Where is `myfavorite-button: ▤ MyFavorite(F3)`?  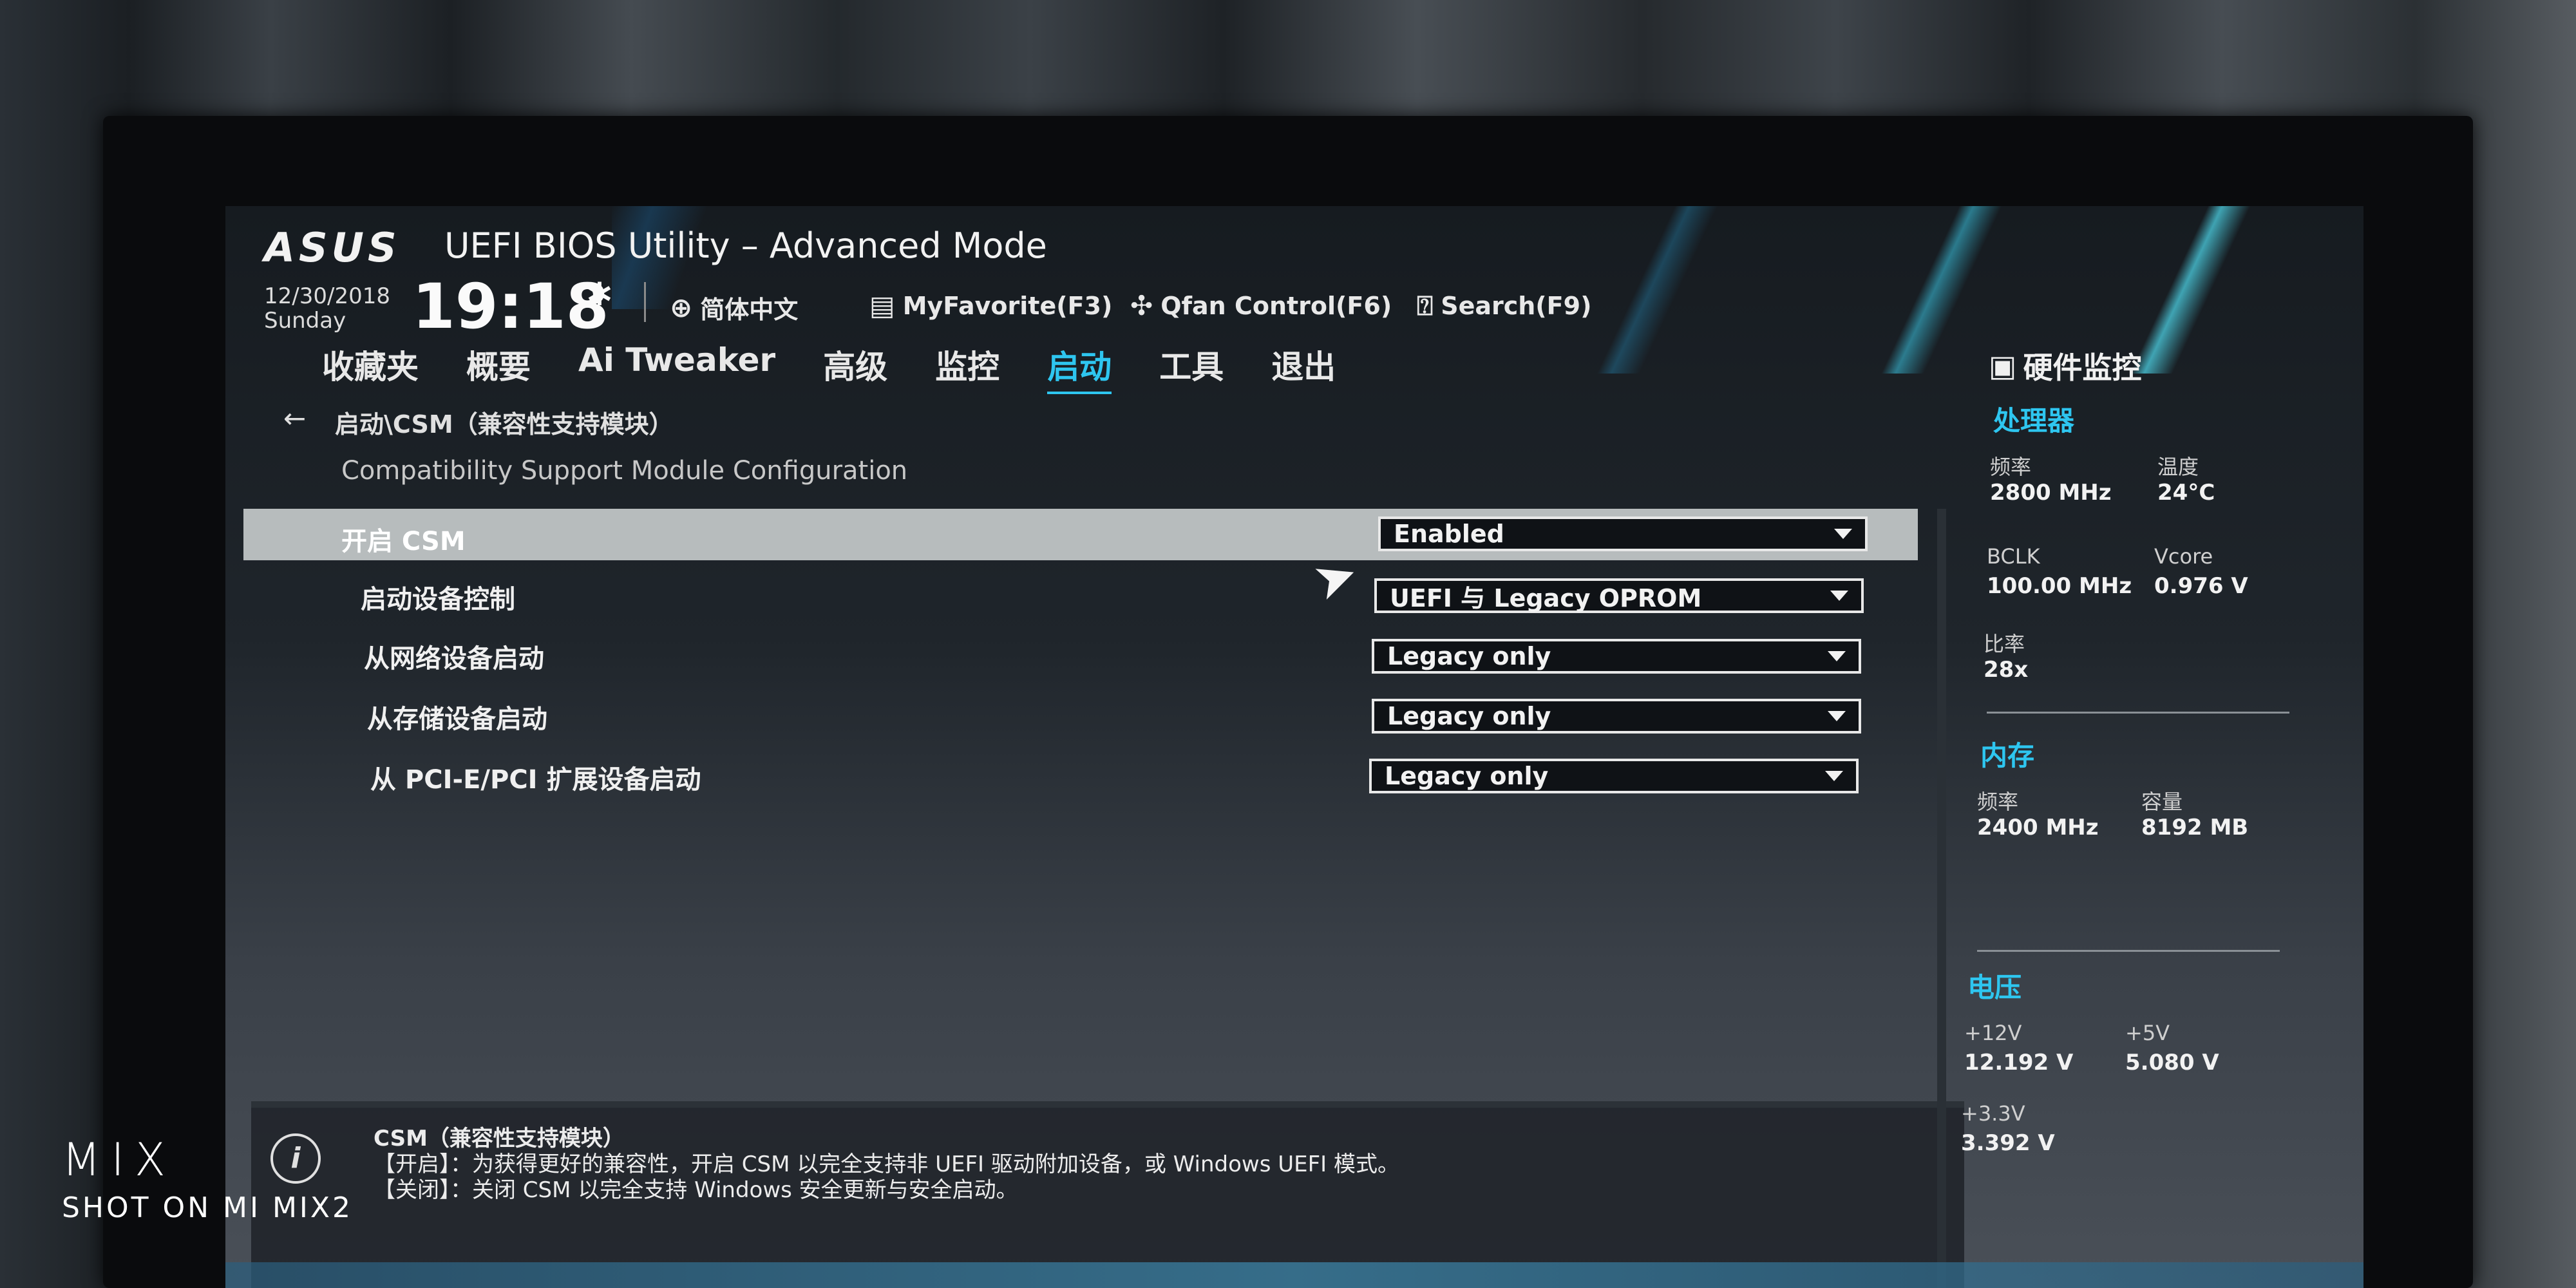
myfavorite-button: ▤ MyFavorite(F3) is located at coordinates (990, 305).